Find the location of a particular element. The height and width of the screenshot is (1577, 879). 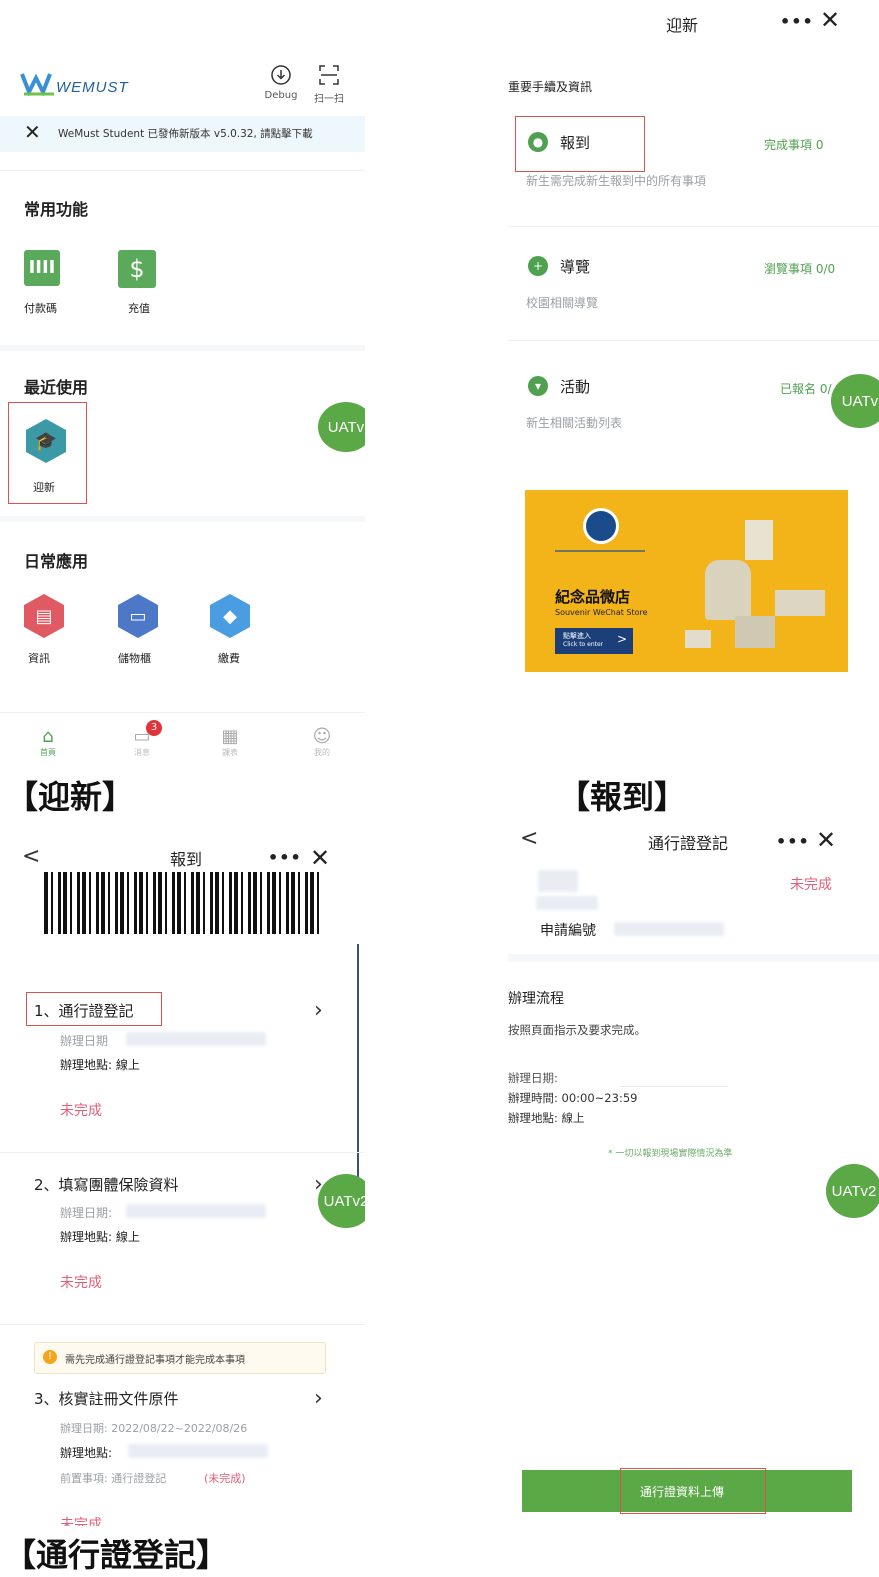

tab-me: ☺ 我的 is located at coordinates (322, 742).